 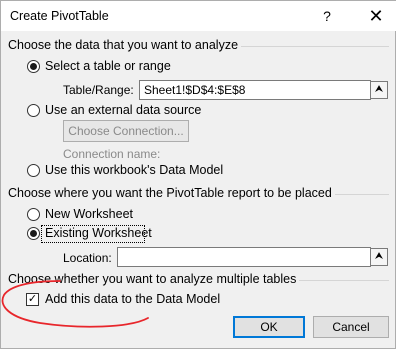 What do you see at coordinates (132, 299) in the screenshot?
I see `add-to-data-model-label: Add this data to the Data Model` at bounding box center [132, 299].